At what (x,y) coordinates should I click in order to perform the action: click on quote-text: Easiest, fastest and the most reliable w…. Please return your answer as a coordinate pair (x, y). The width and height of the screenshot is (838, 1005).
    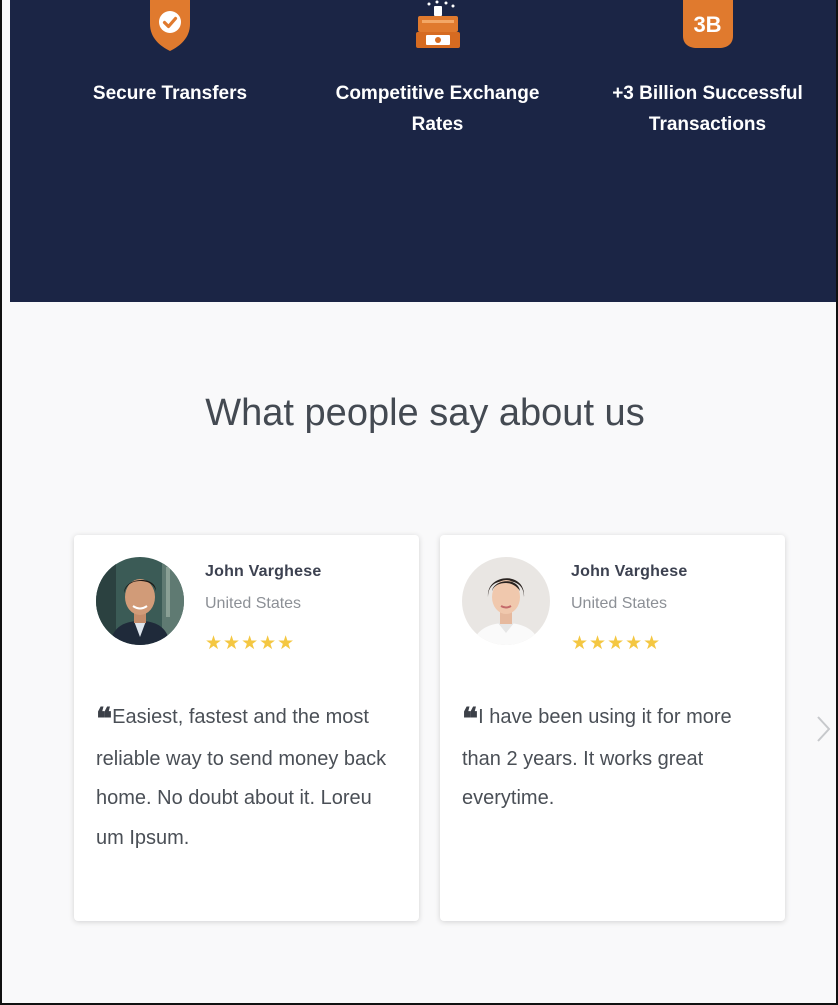
    Looking at the image, I should click on (241, 777).